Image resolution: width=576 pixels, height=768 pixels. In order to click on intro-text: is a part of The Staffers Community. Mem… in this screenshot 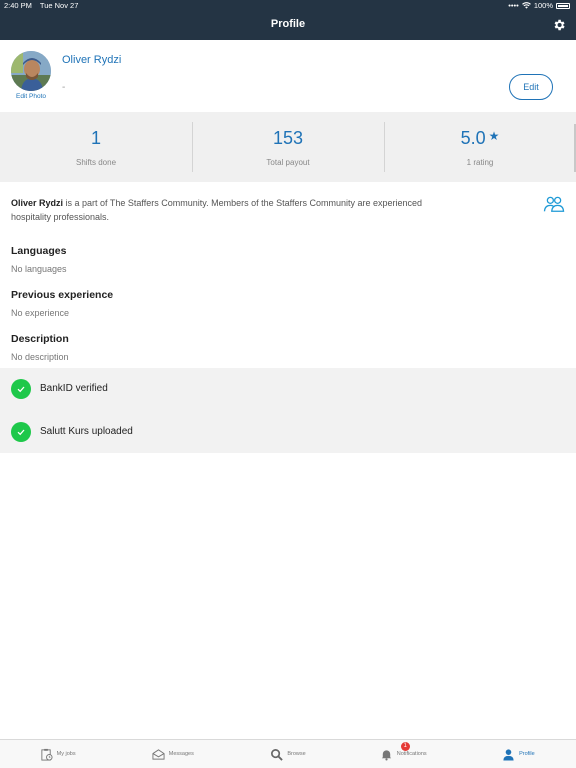, I will do `click(217, 210)`.